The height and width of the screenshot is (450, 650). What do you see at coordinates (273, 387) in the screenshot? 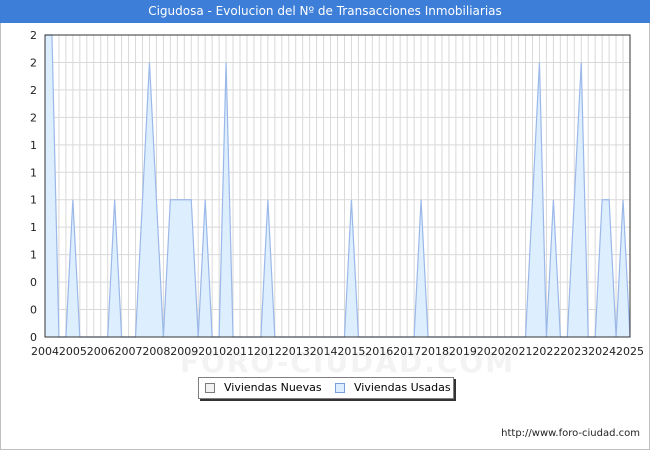
I see `legend-label-nuevas: Viviendas Nuevas` at bounding box center [273, 387].